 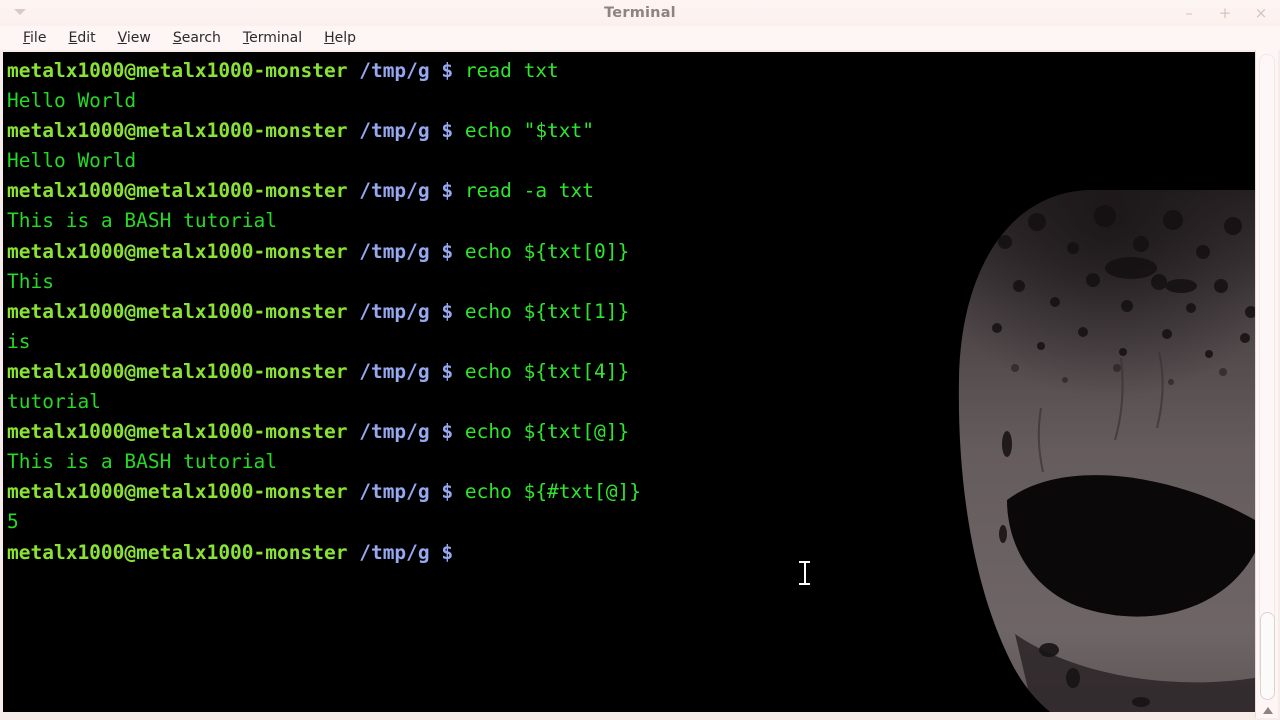 What do you see at coordinates (541, 251) in the screenshot?
I see `terminal-command: echo ${txt[0]}` at bounding box center [541, 251].